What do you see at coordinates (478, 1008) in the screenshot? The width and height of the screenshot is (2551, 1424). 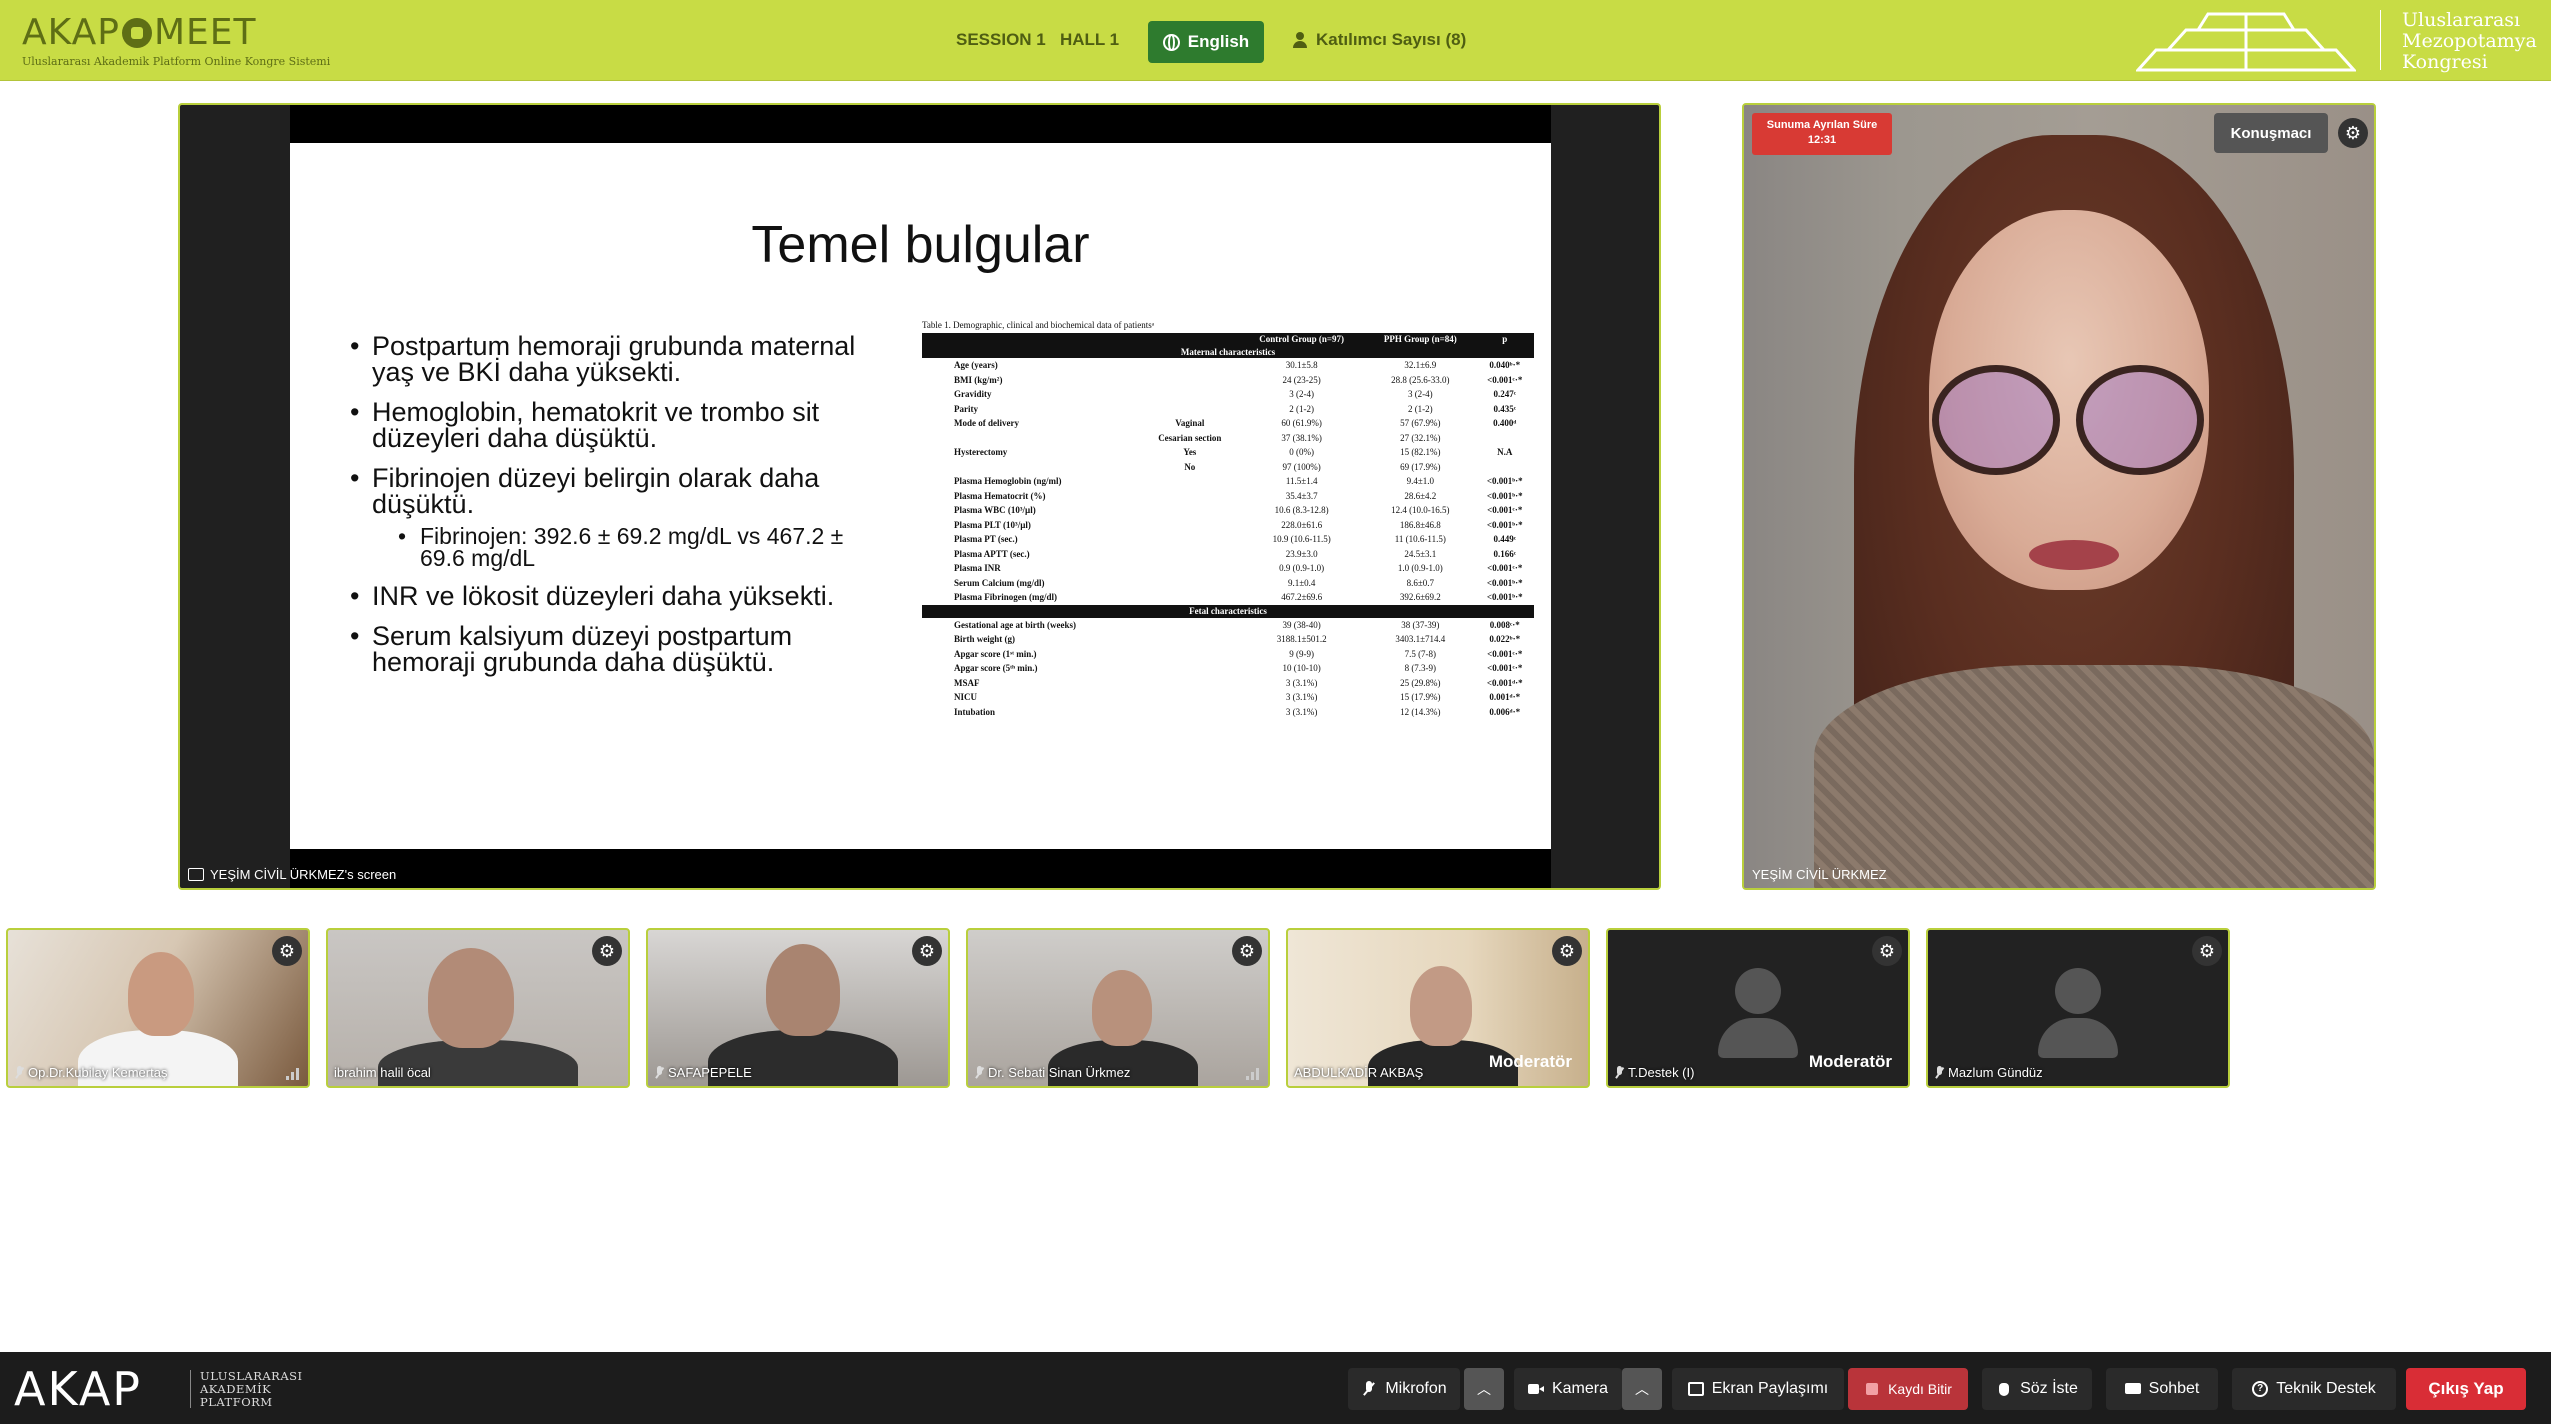 I see `participant-tile: ⚙ ibrahim halil öcal` at bounding box center [478, 1008].